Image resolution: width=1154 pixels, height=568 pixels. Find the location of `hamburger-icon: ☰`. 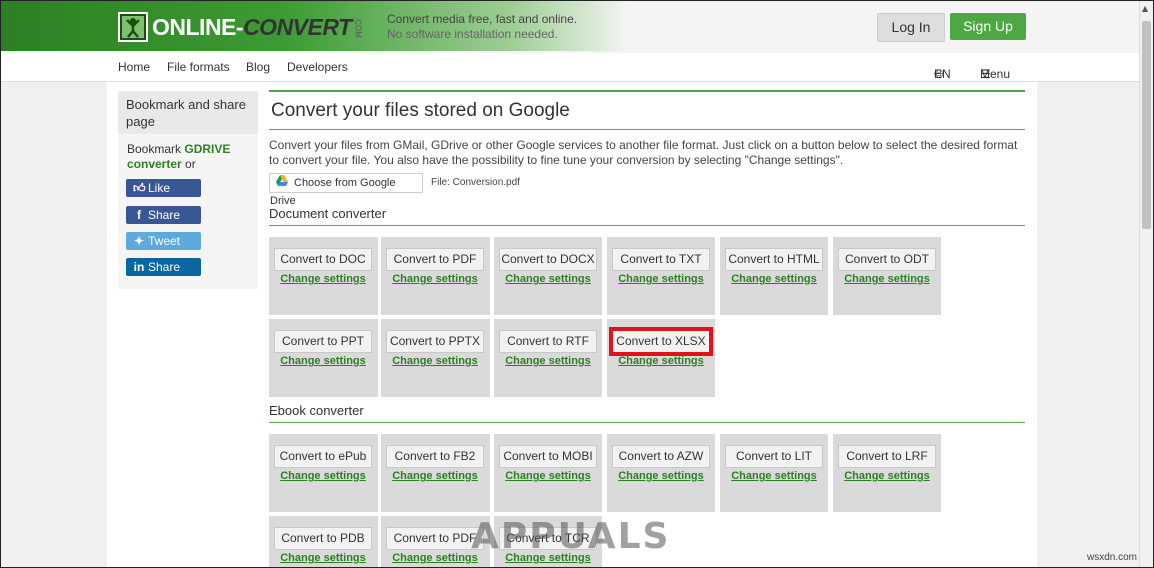

hamburger-icon: ☰ is located at coordinates (985, 74).